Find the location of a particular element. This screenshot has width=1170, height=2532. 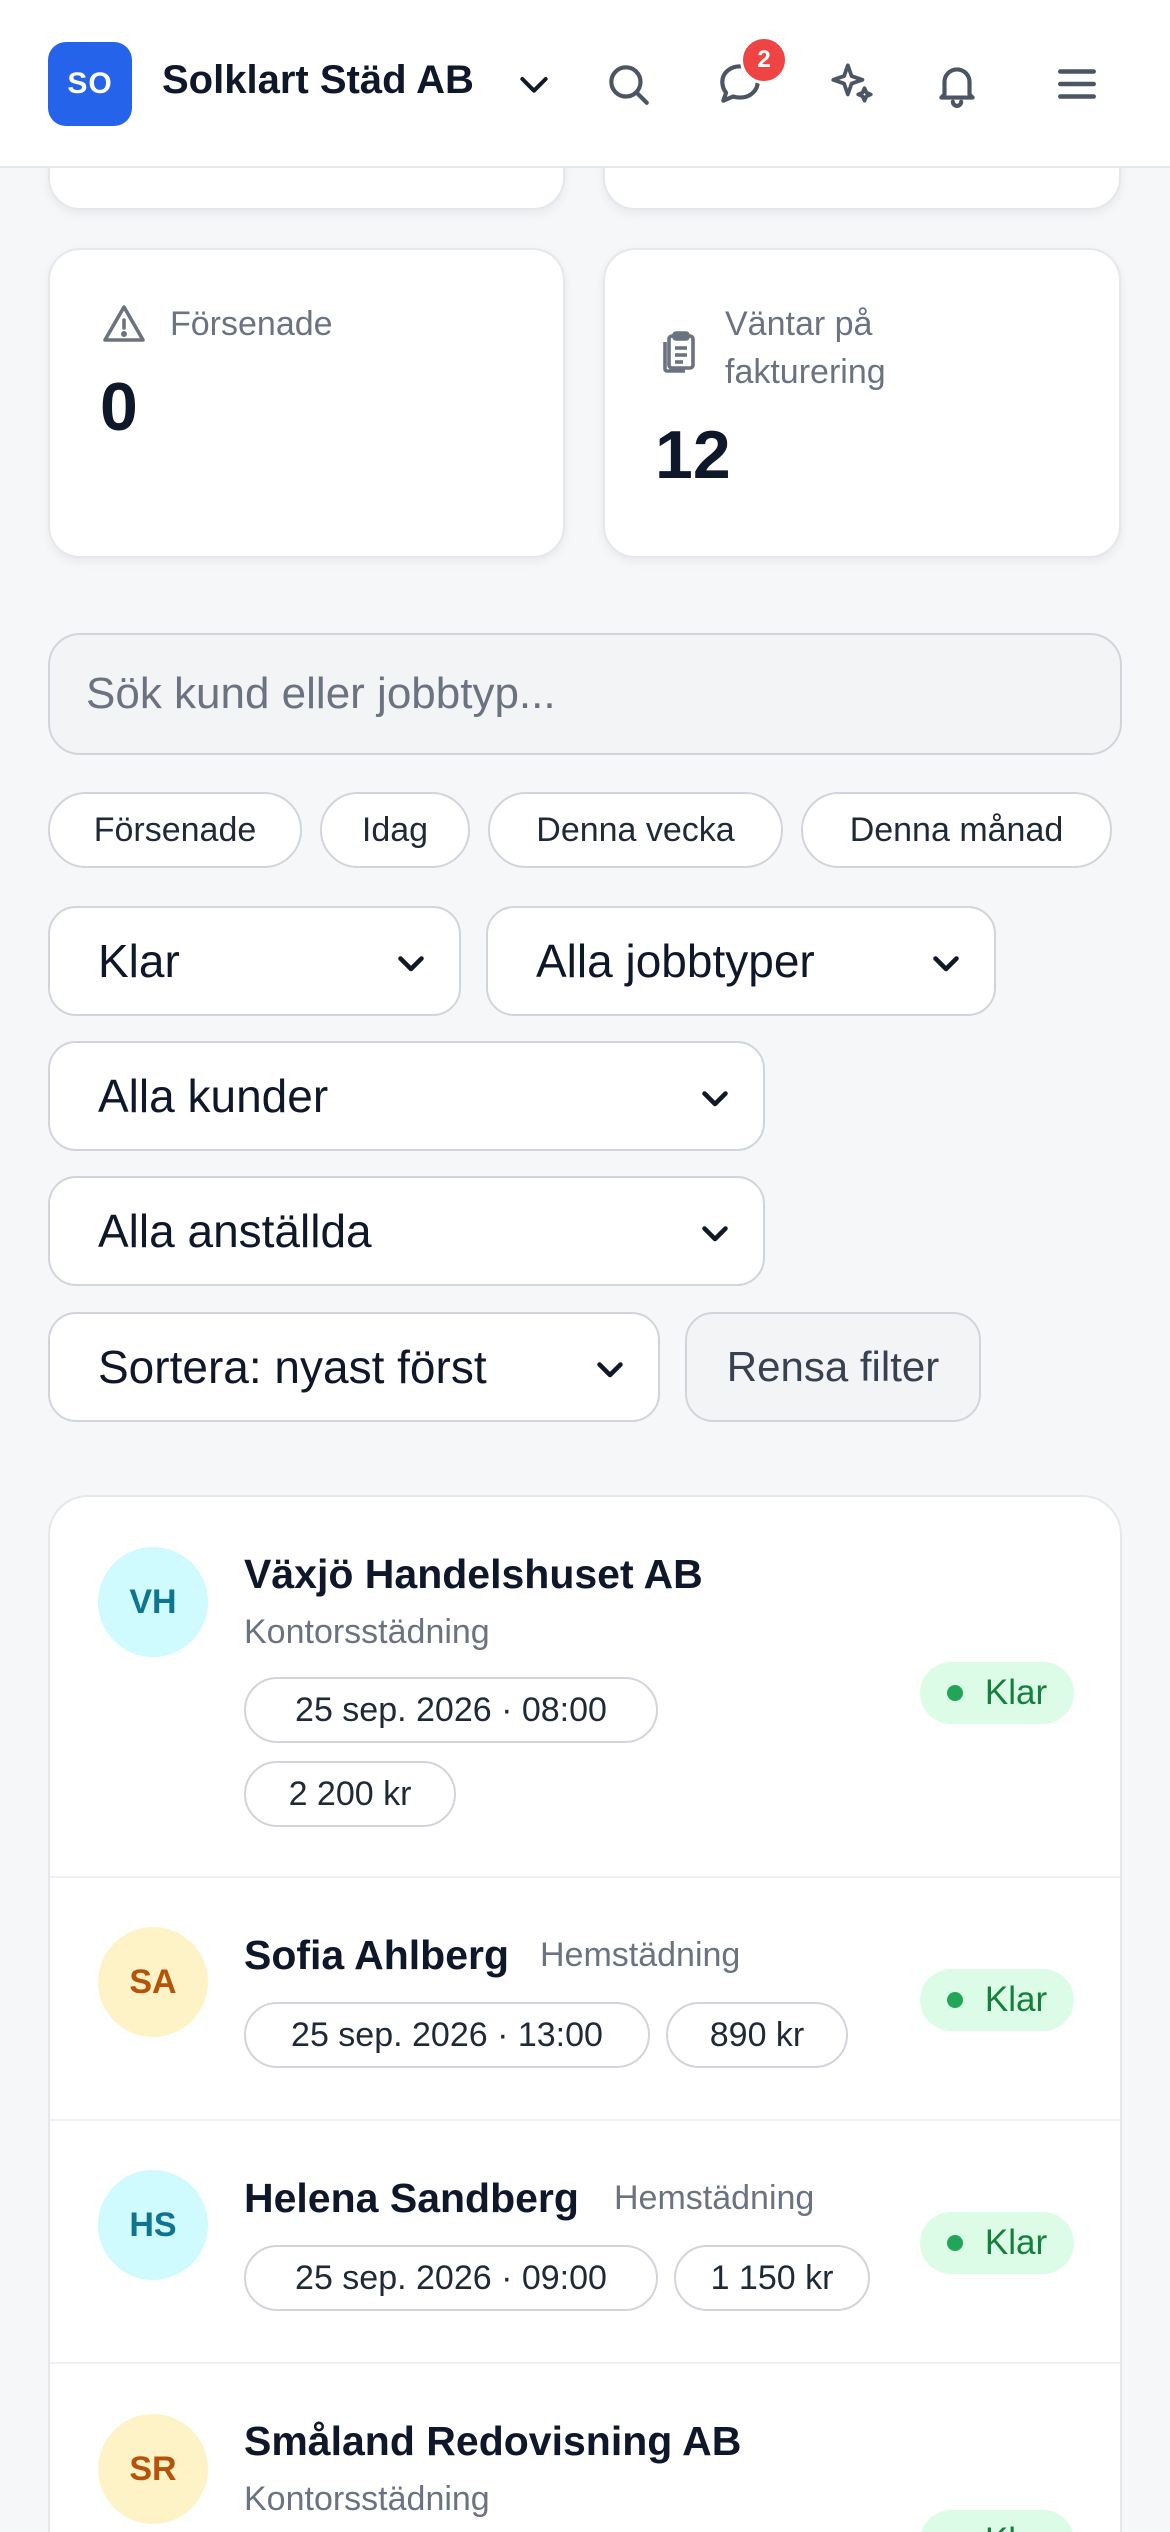

customer-name: Helena Sandberg is located at coordinates (411, 2198).